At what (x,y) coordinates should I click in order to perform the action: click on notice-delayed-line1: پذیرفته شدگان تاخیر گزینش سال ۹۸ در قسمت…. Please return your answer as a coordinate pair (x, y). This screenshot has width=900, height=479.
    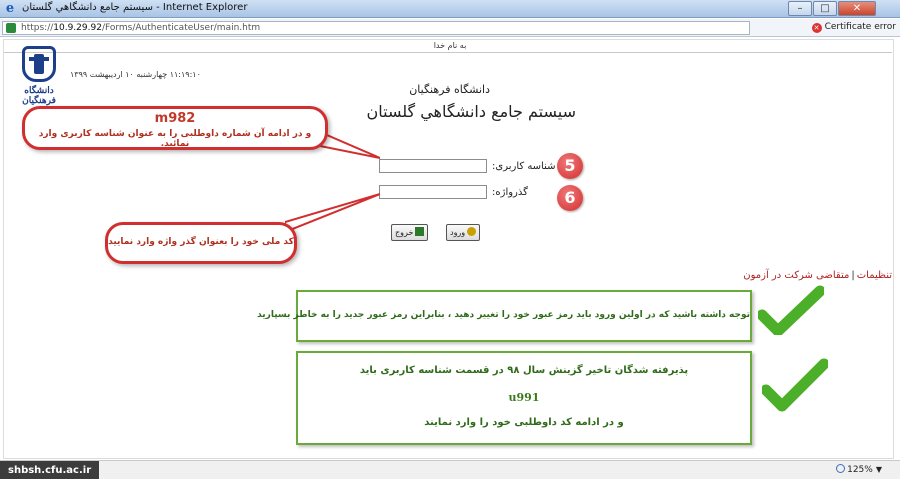
    Looking at the image, I should click on (524, 370).